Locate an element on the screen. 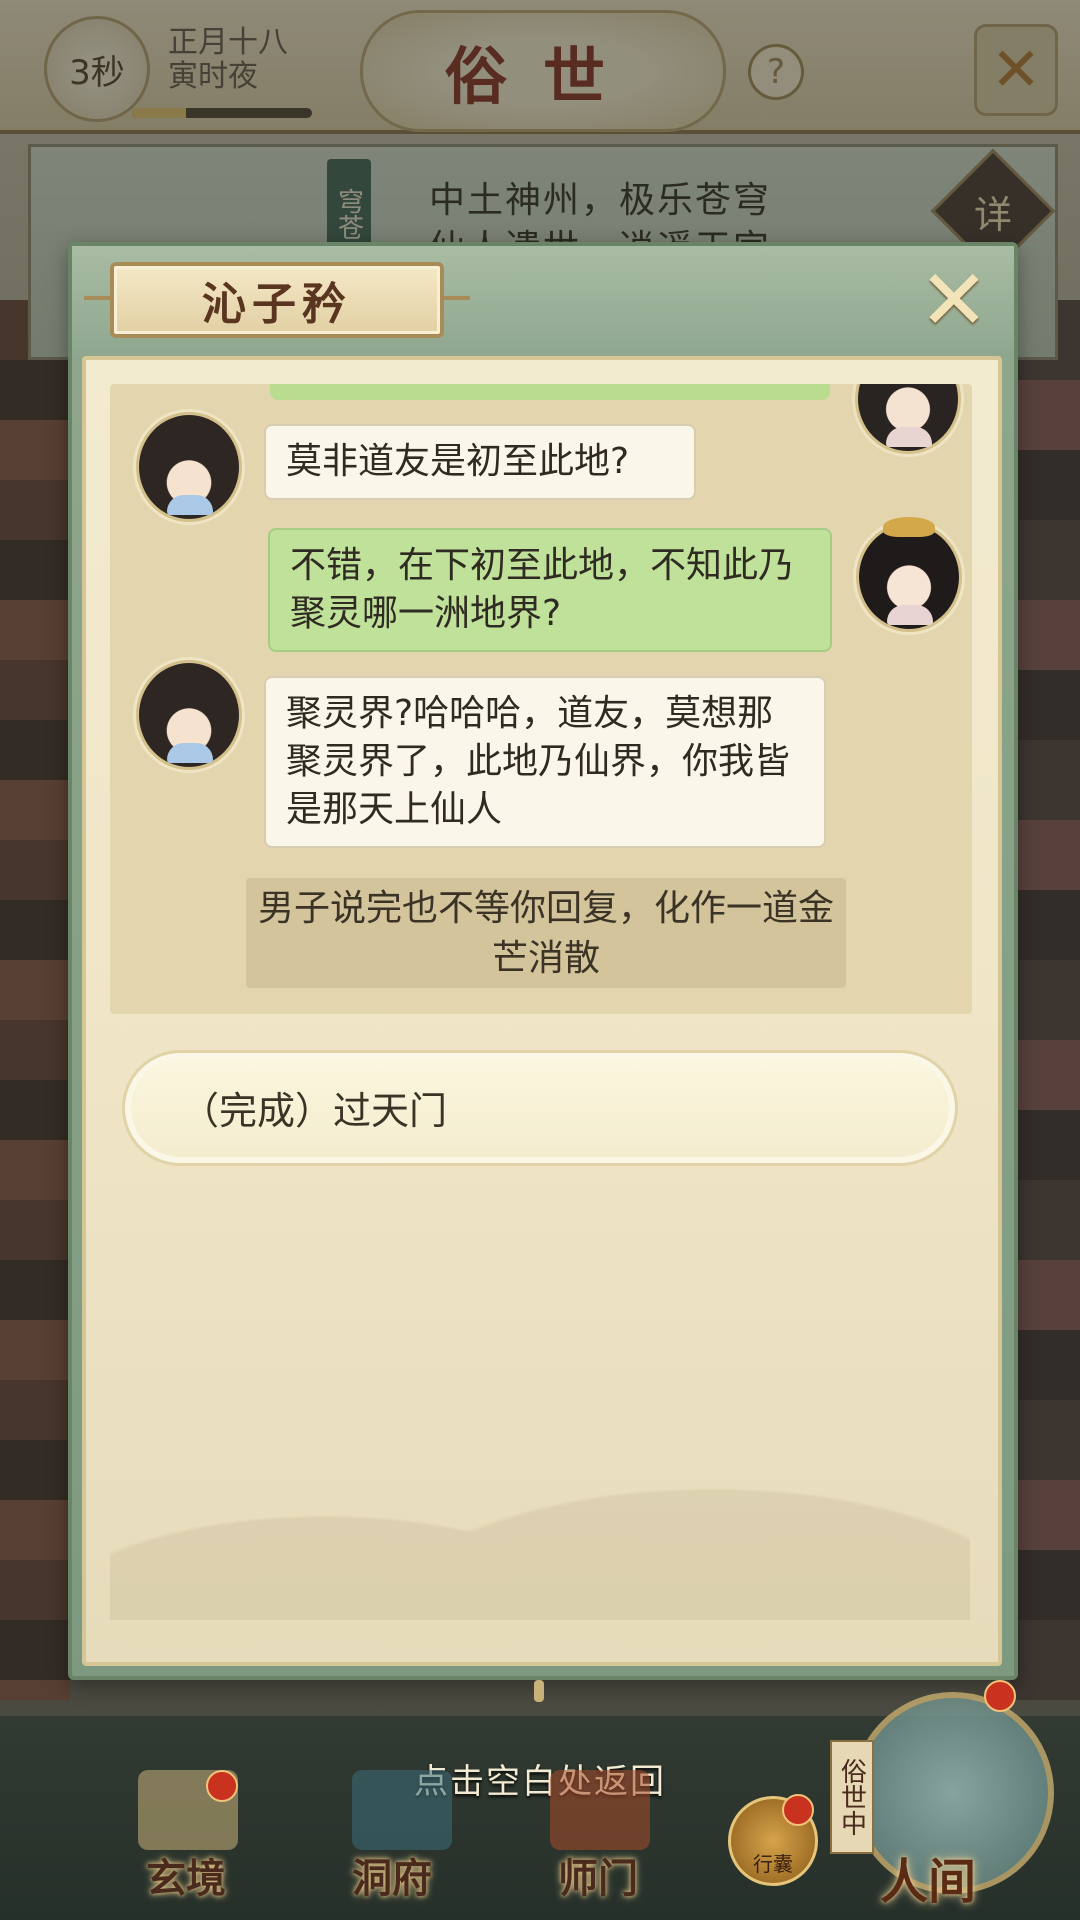 This screenshot has width=1080, height=1920. dialog-pin is located at coordinates (539, 1691).